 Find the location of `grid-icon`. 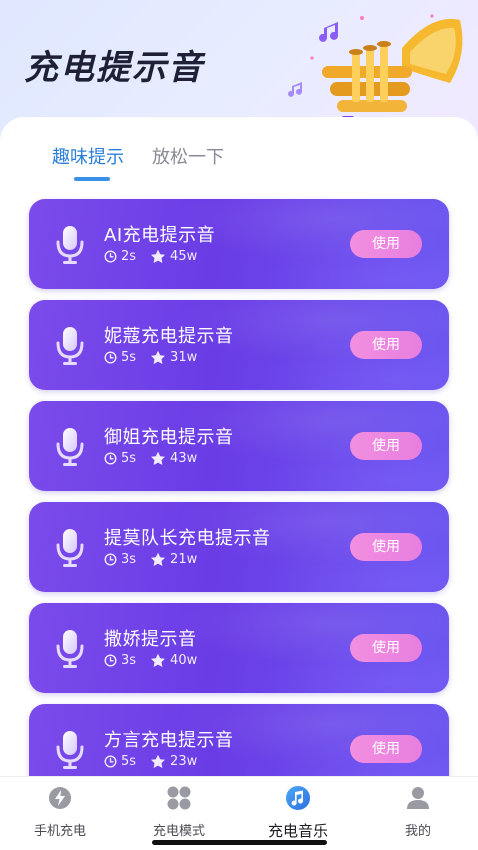

grid-icon is located at coordinates (179, 798).